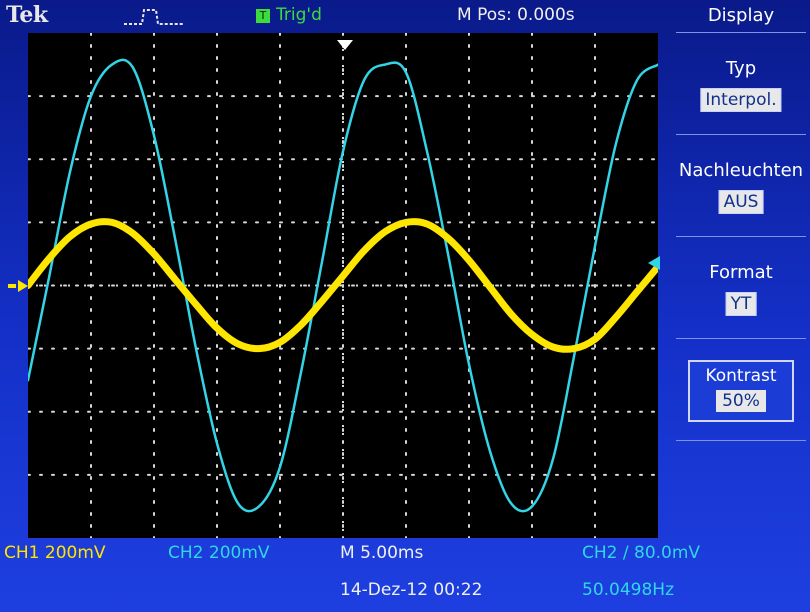 This screenshot has height=612, width=810. I want to click on ch2-scale-readout: CH2 200mV, so click(219, 553).